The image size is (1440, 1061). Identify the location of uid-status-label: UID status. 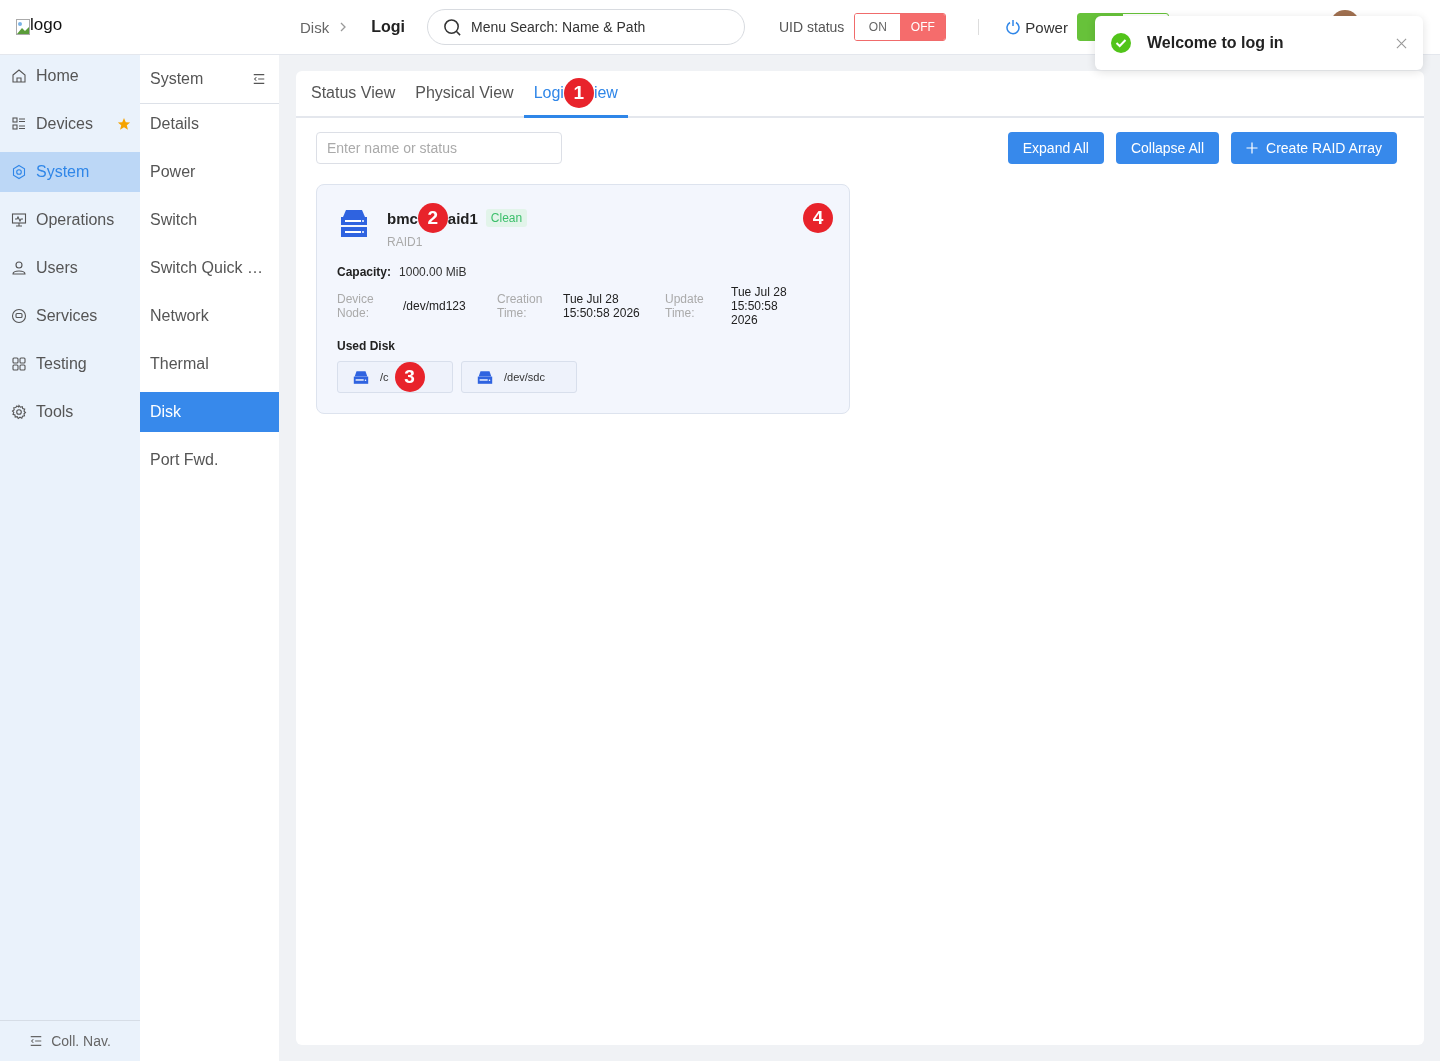
(812, 27).